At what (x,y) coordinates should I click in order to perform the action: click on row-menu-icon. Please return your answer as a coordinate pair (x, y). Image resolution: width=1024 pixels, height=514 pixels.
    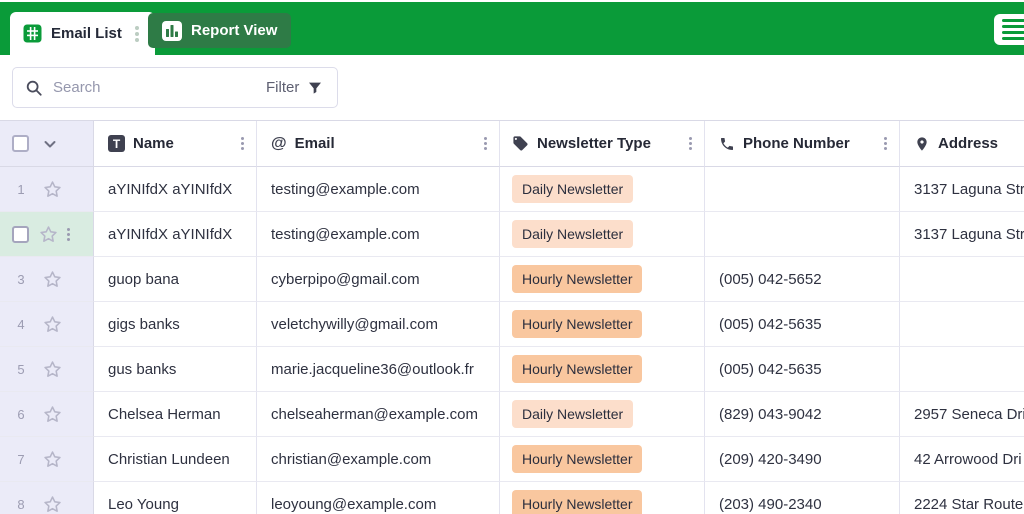
    Looking at the image, I should click on (68, 234).